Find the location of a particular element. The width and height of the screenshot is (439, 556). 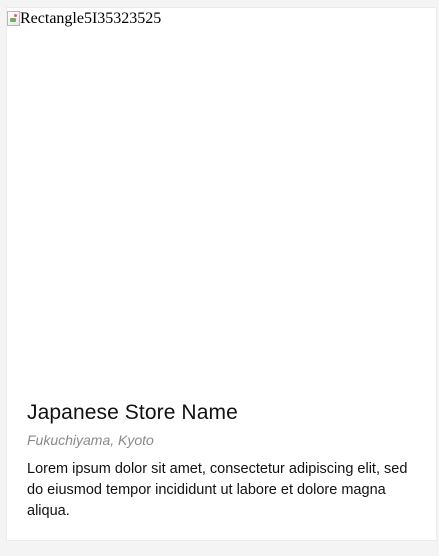

store-name: Japanese Store Name is located at coordinates (132, 412).